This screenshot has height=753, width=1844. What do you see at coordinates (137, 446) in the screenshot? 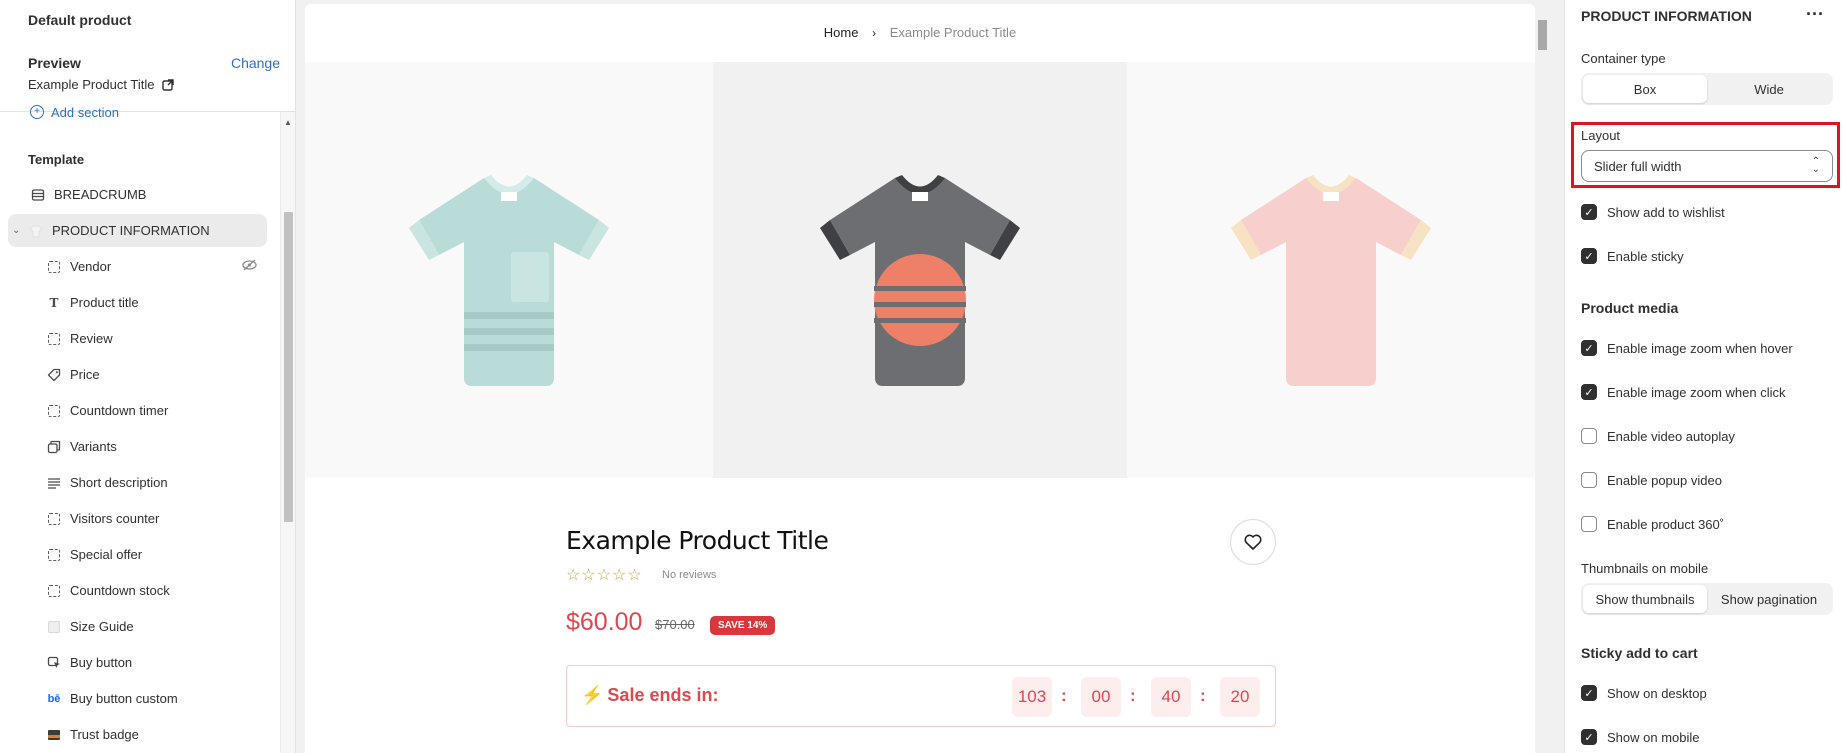
I see `block-variants: Variants` at bounding box center [137, 446].